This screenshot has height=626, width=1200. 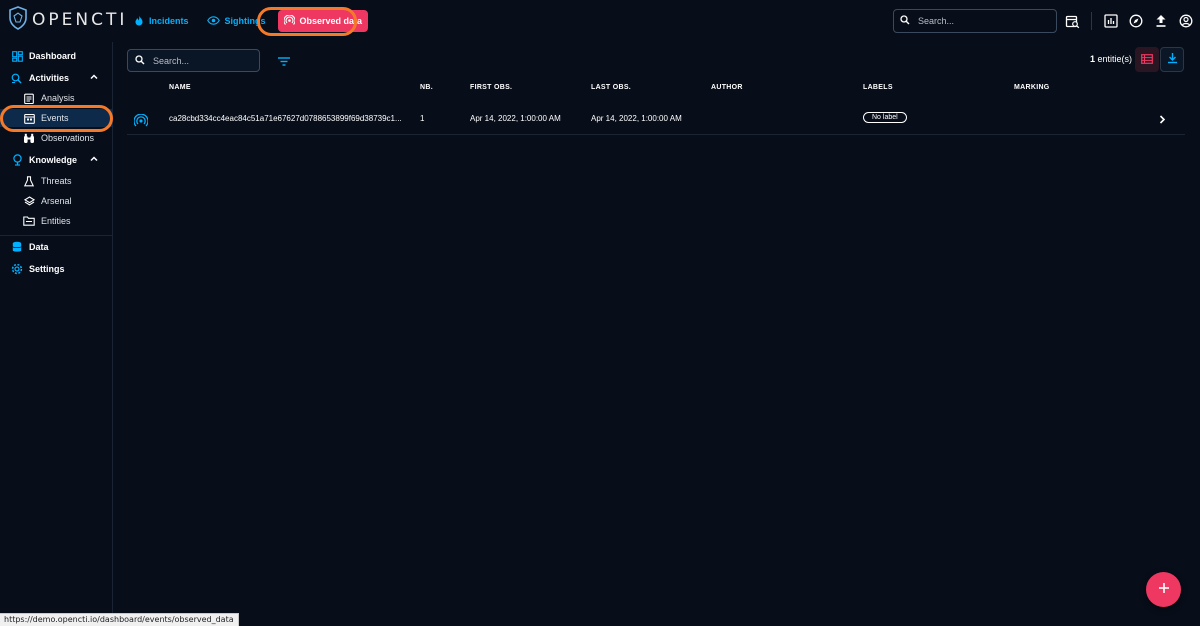 I want to click on topnav-observed-data-label: Observed data, so click(x=331, y=21).